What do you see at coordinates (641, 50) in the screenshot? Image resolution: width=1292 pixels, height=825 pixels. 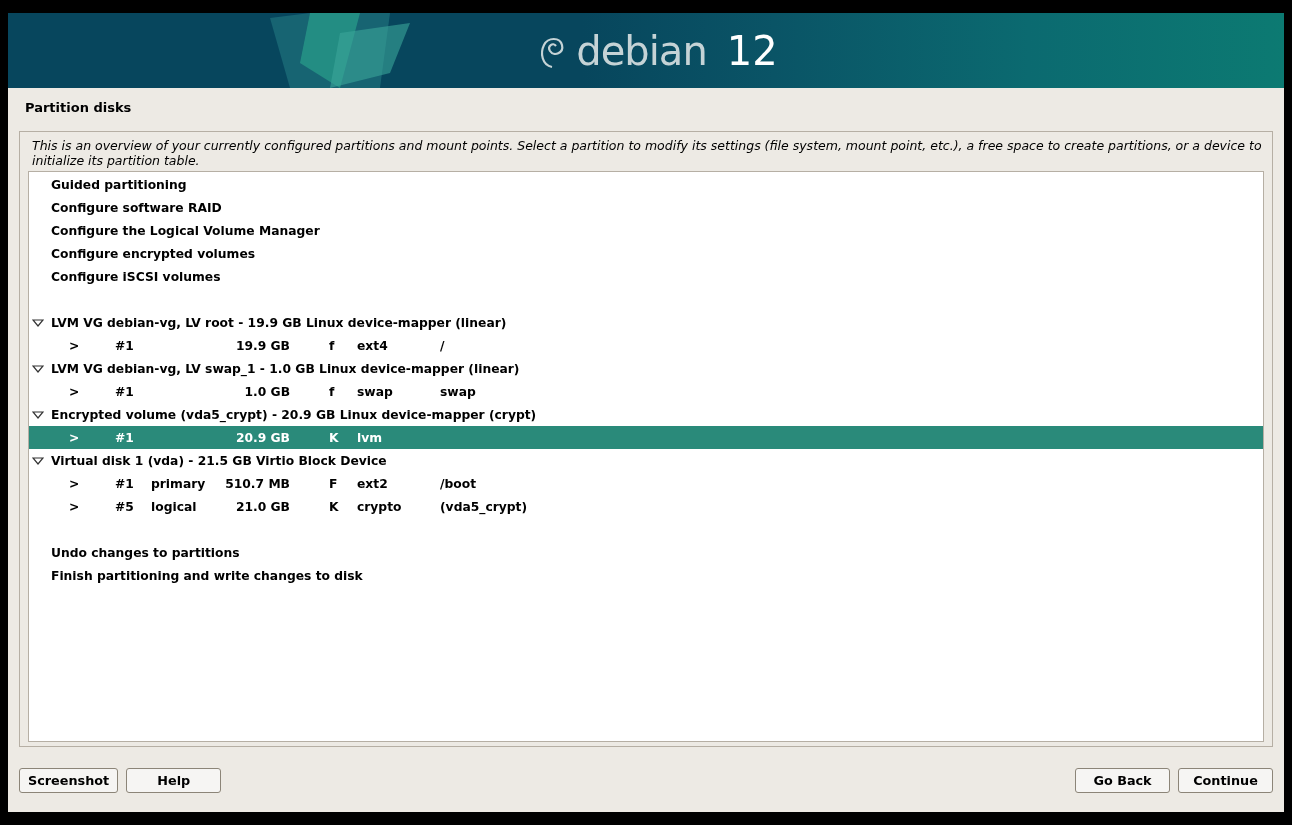 I see `logo-text: debian` at bounding box center [641, 50].